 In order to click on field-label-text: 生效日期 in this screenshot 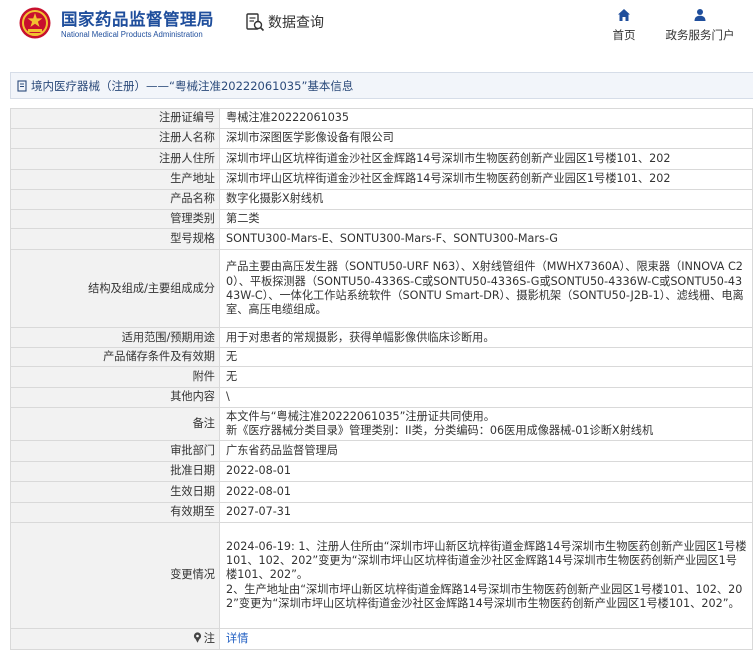, I will do `click(192, 491)`.